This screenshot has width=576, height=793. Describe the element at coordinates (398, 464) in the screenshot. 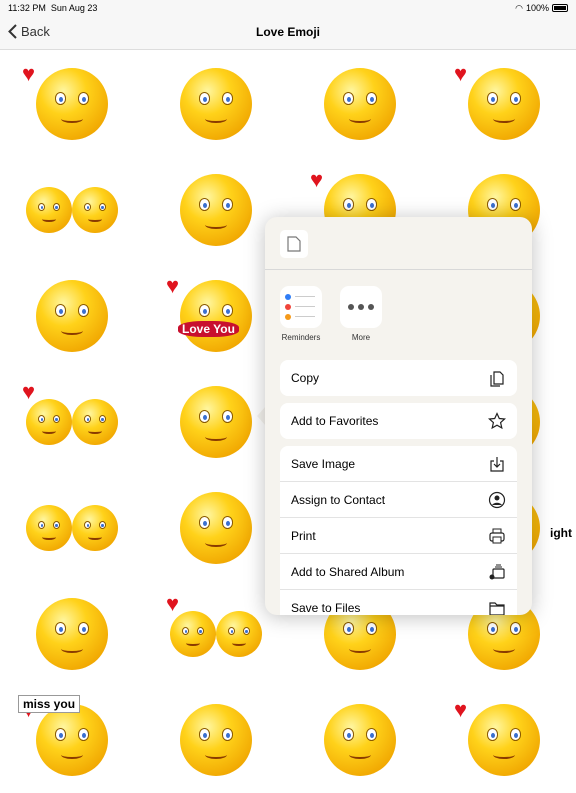

I see `share-action-save-image: Save Image` at that location.